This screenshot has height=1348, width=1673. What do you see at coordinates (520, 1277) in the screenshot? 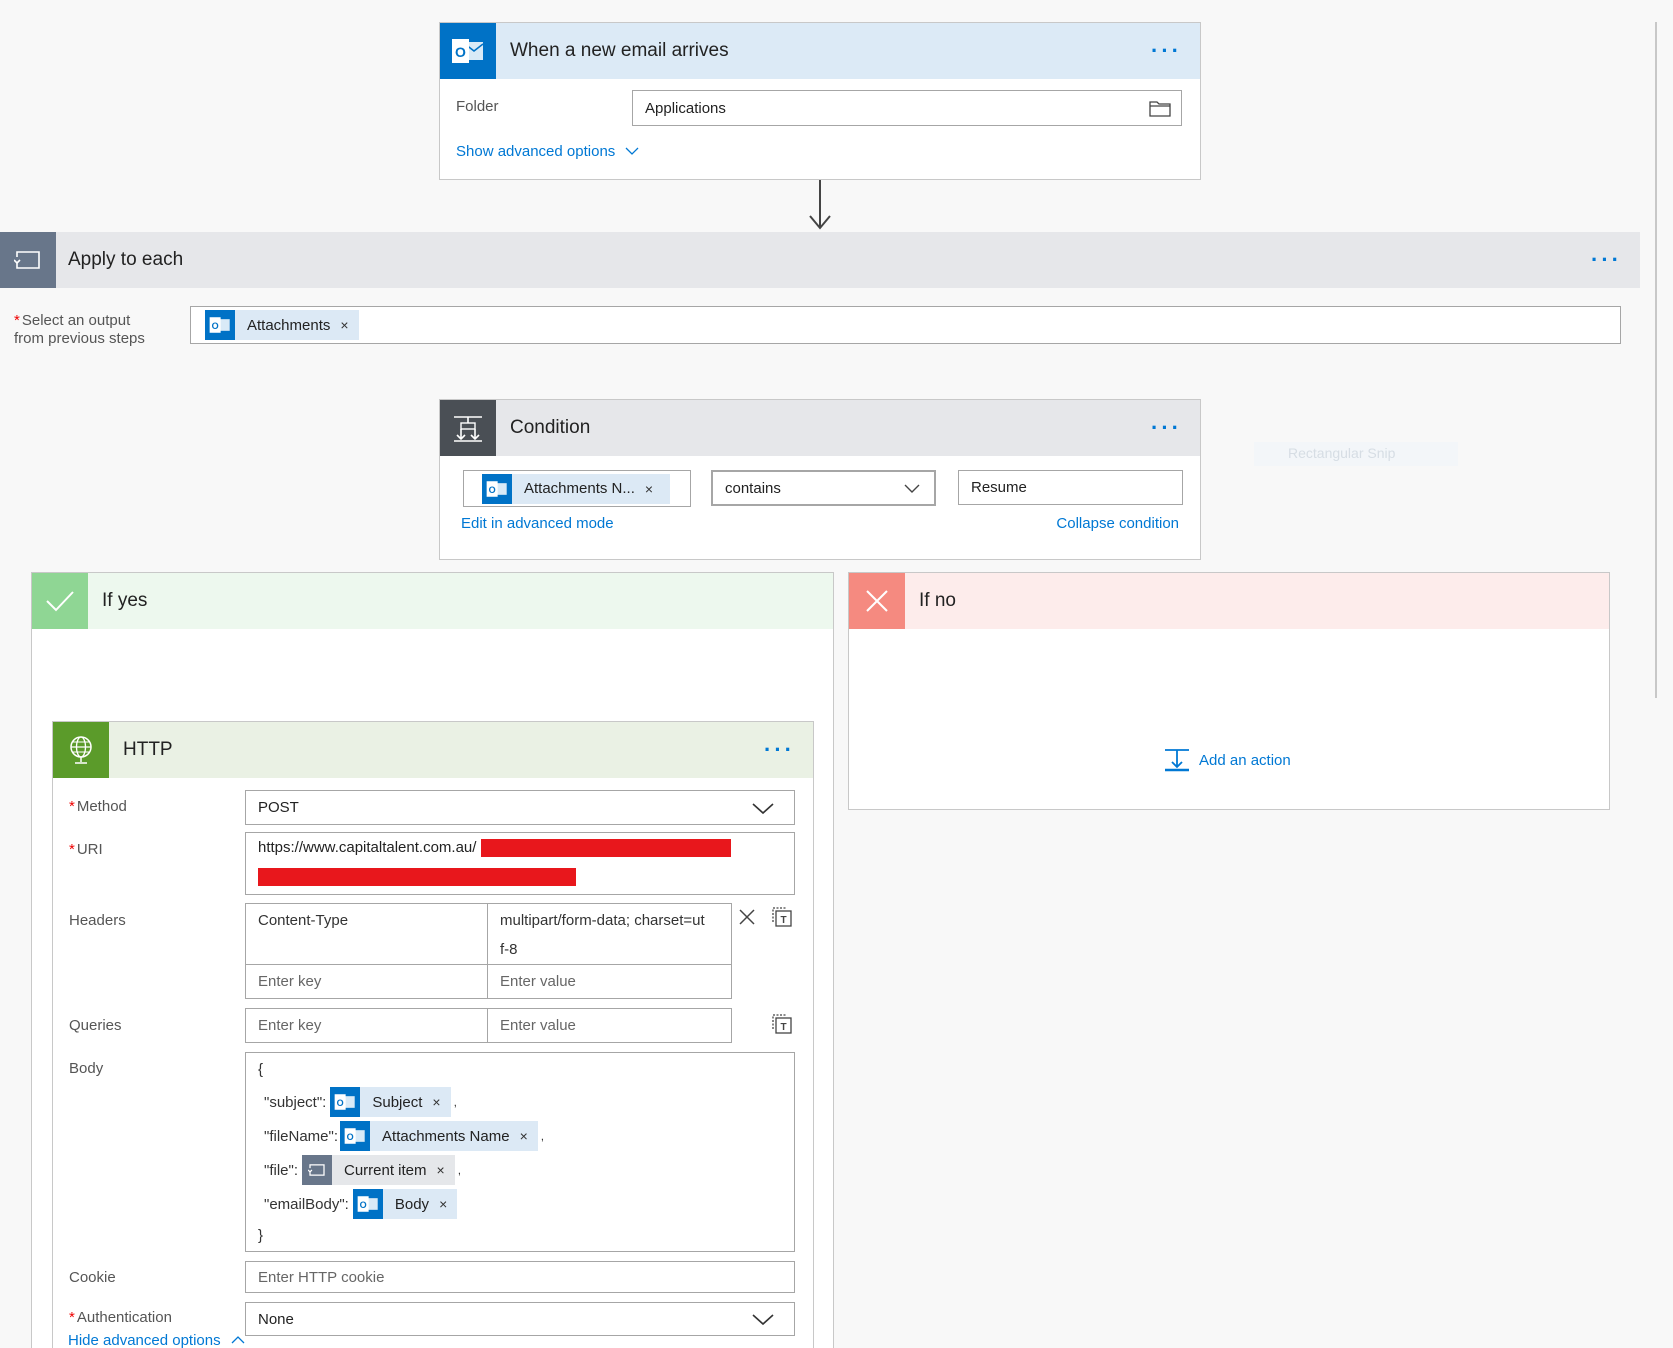
I see `cookie-input: Enter HTTP cookie` at bounding box center [520, 1277].